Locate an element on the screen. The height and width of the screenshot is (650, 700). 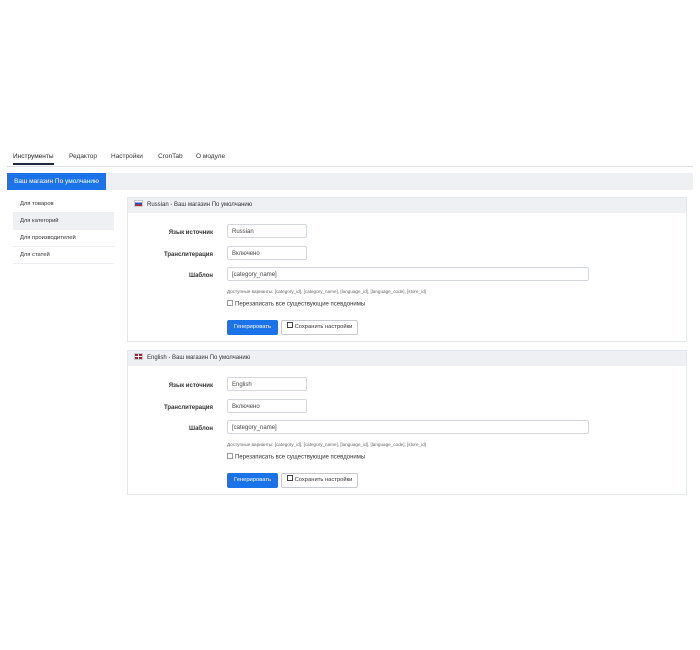
sidebar-item-products: Для товаров is located at coordinates (63, 204).